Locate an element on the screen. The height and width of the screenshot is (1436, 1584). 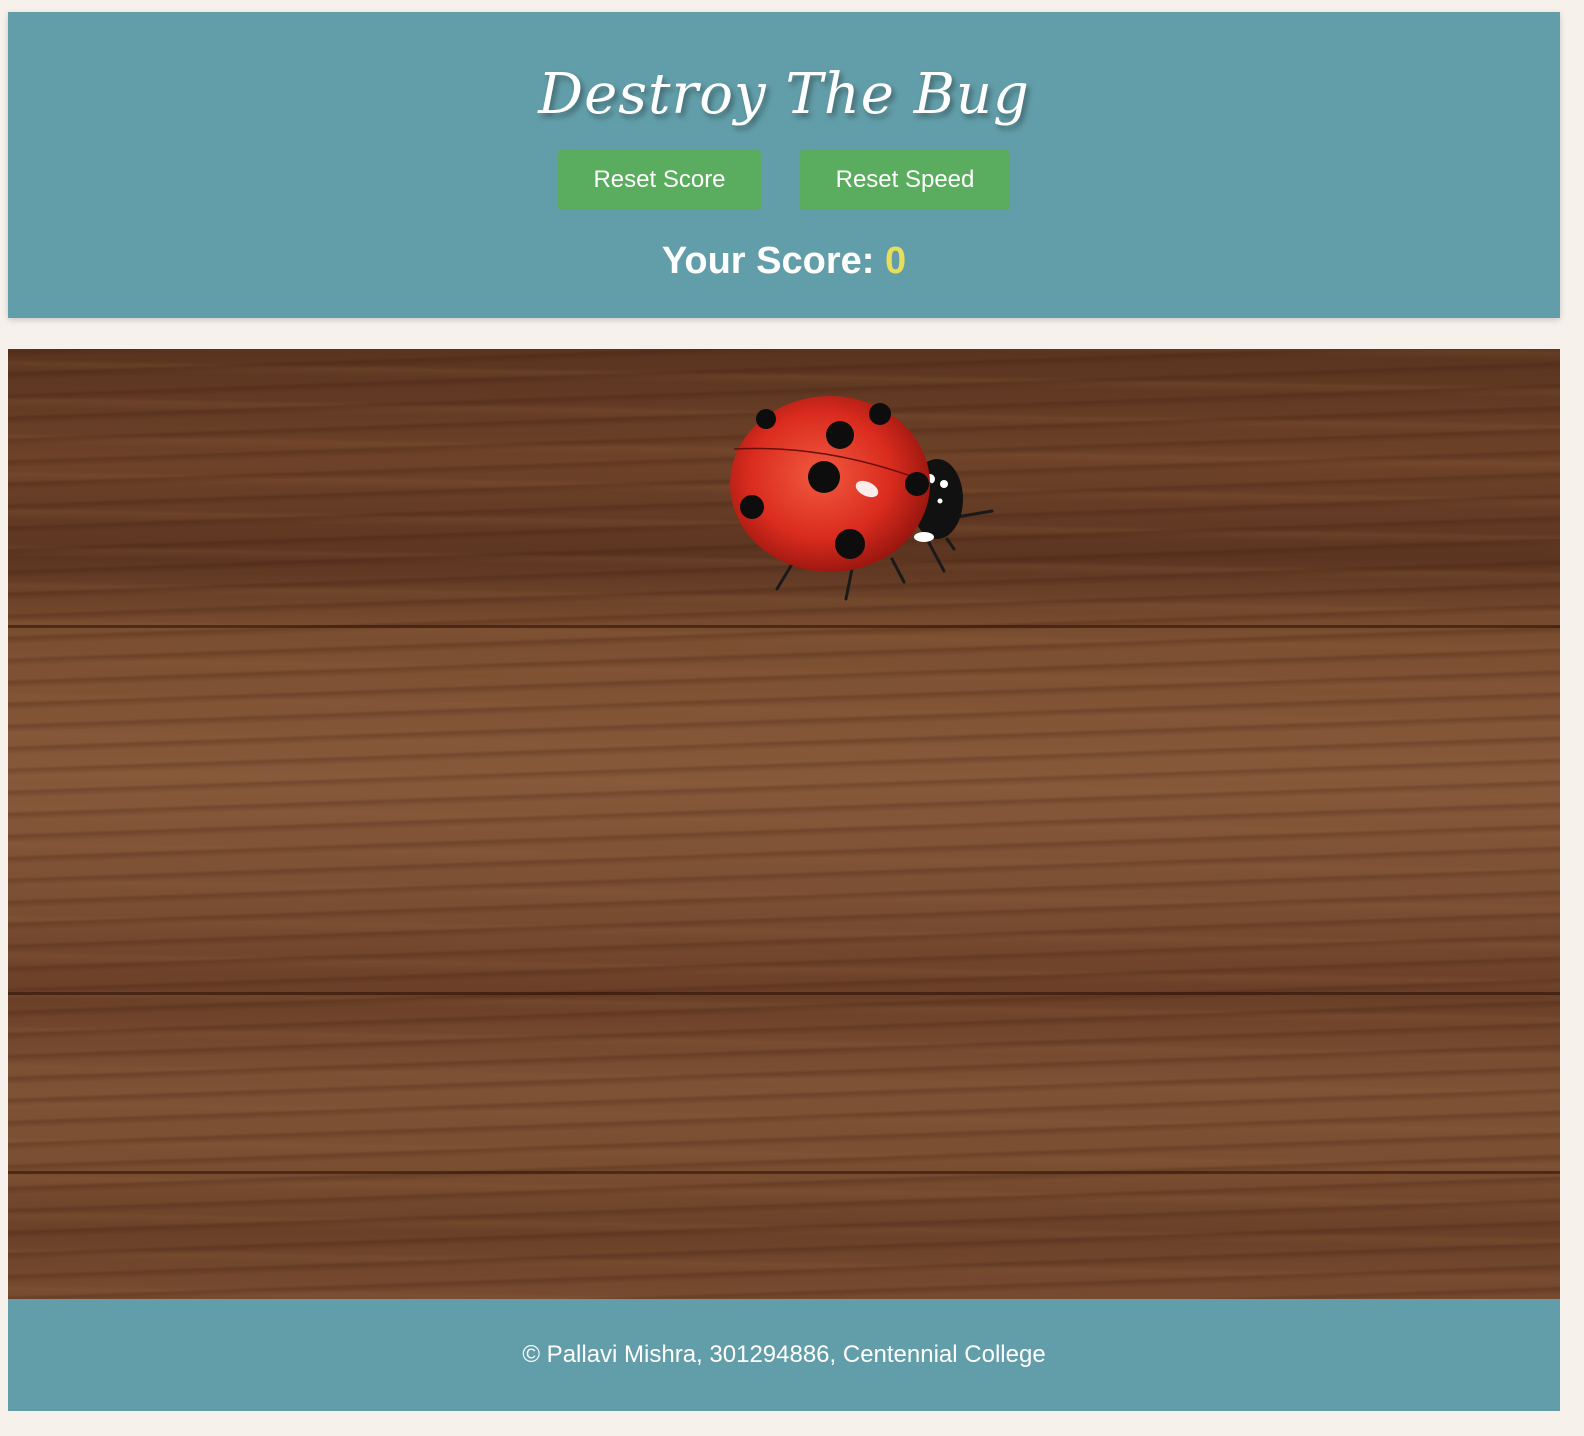
score-display: Your Score: 0 is located at coordinates (784, 261).